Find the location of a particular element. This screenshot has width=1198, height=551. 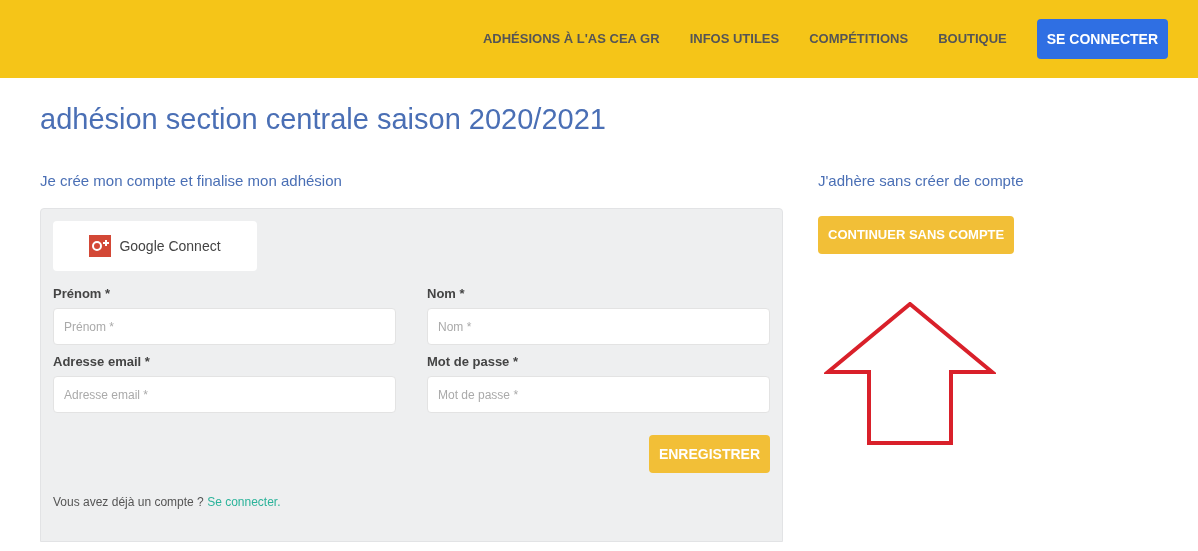

input-field: Prénom * is located at coordinates (224, 326).